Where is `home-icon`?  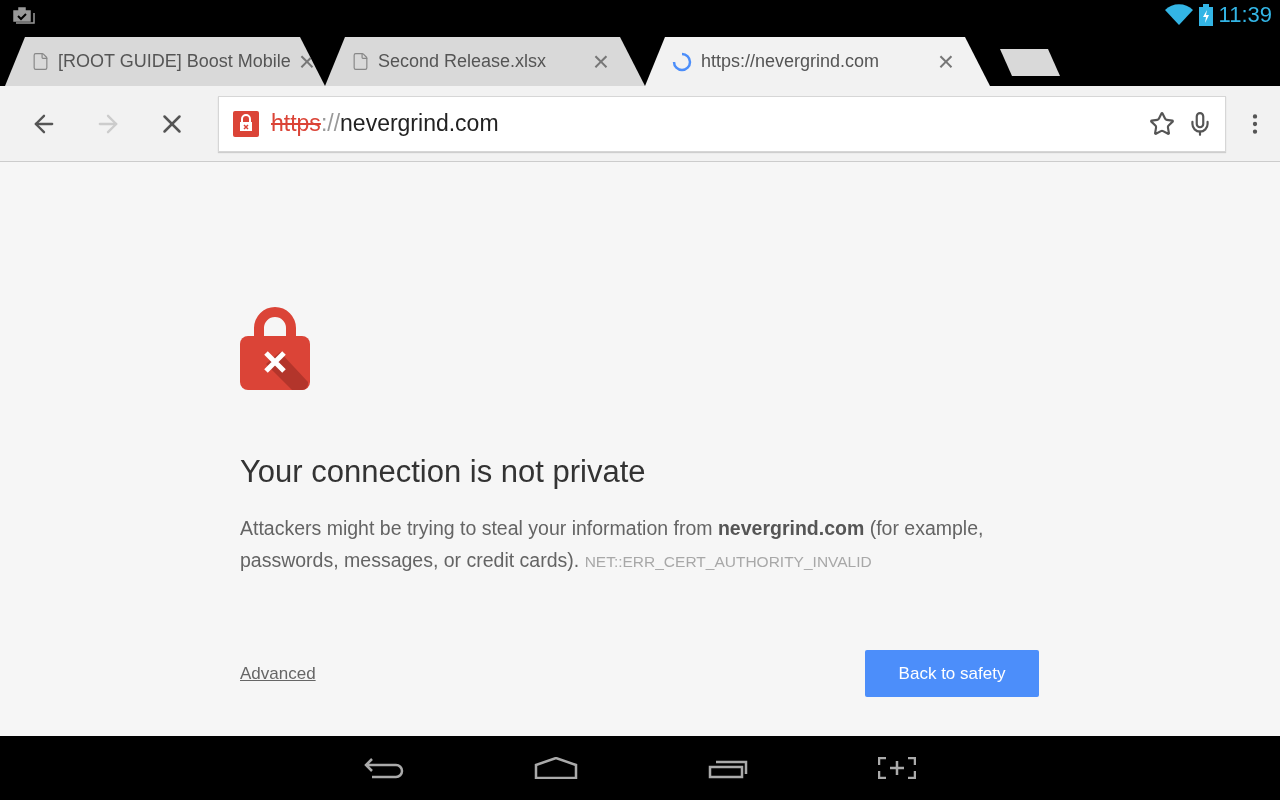 home-icon is located at coordinates (556, 768).